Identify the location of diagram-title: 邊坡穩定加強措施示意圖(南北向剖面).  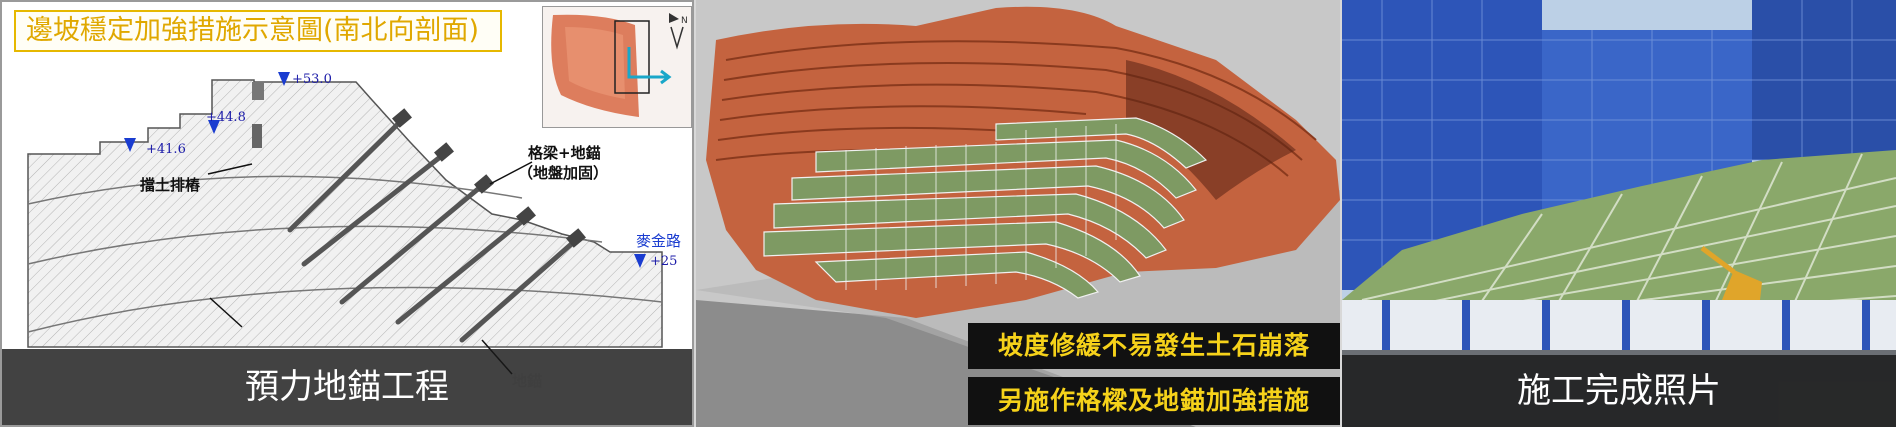
(258, 31).